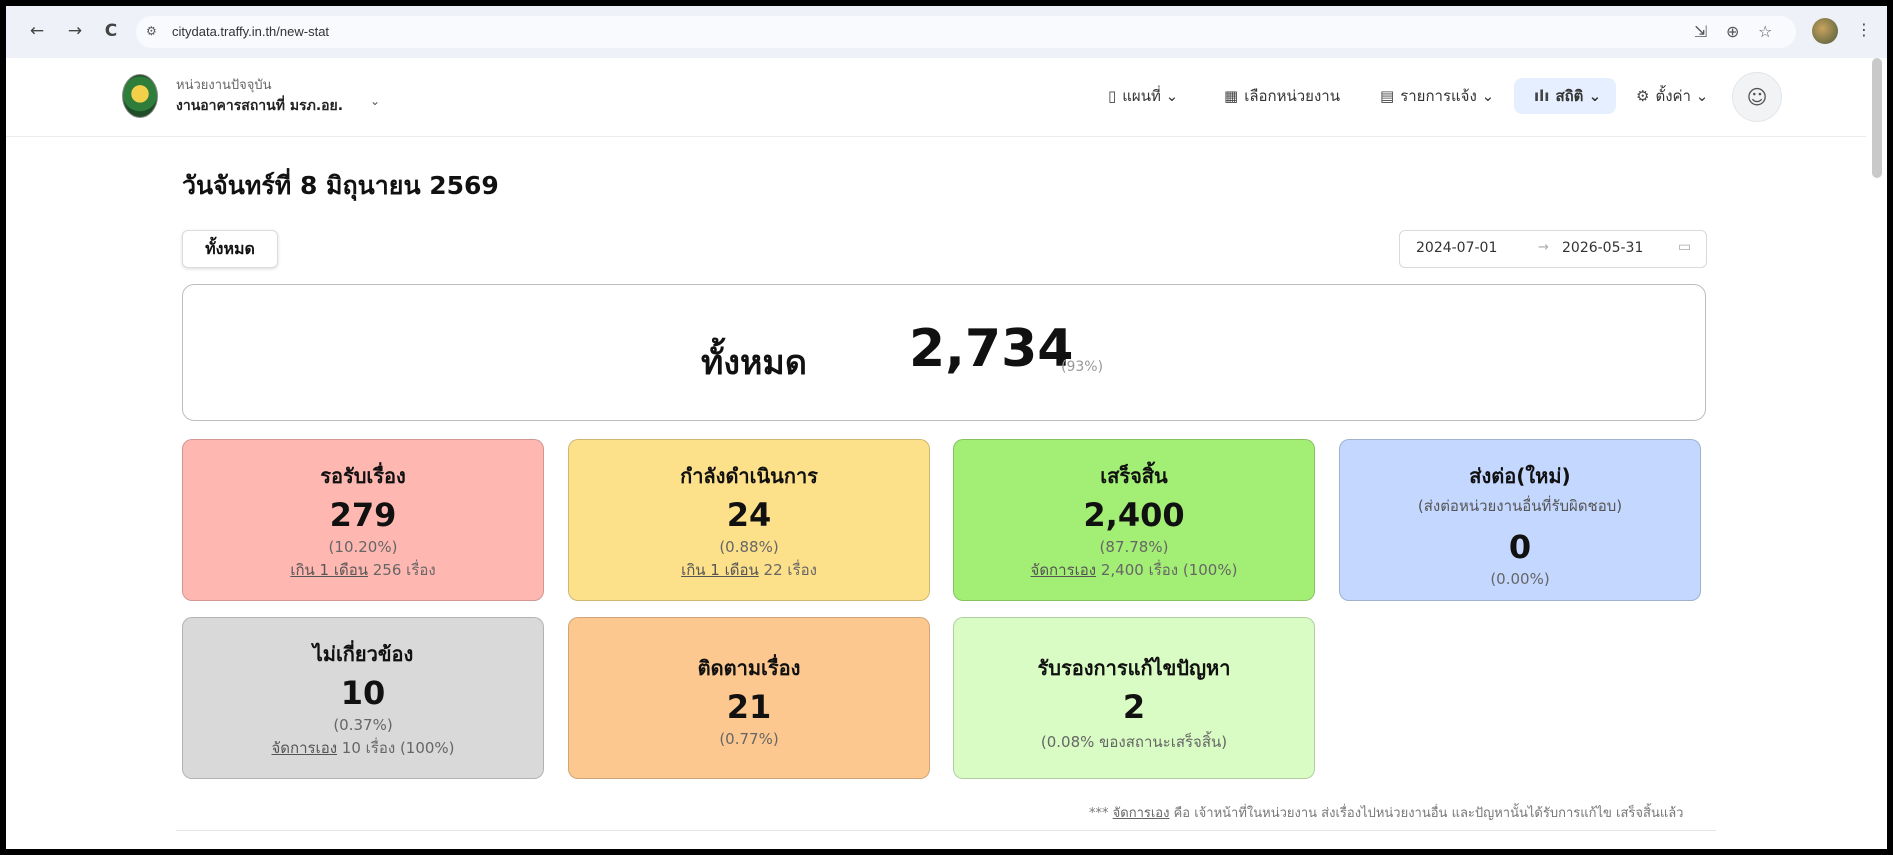  I want to click on user-icon: ☺, so click(1757, 97).